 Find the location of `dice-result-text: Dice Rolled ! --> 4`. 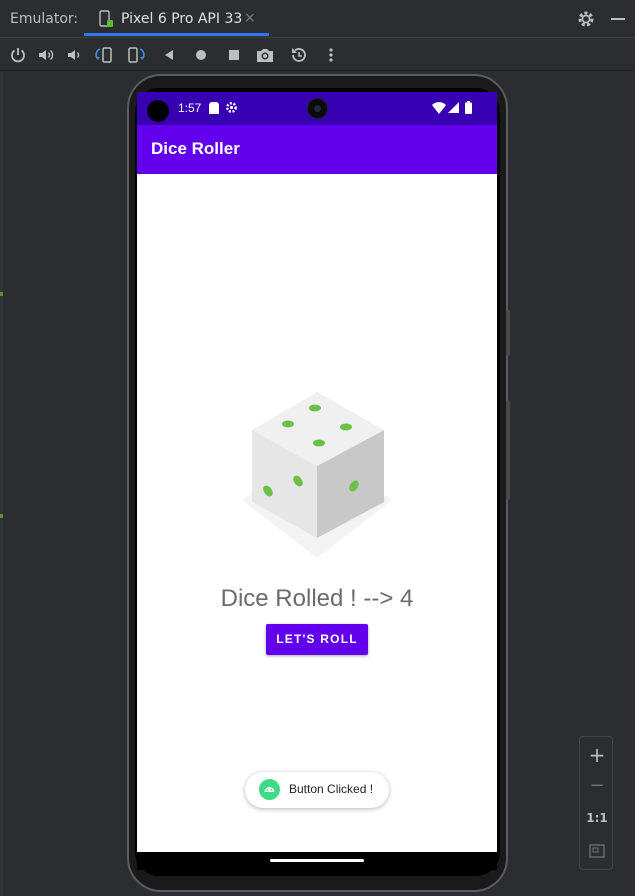

dice-result-text: Dice Rolled ! --> 4 is located at coordinates (317, 598).